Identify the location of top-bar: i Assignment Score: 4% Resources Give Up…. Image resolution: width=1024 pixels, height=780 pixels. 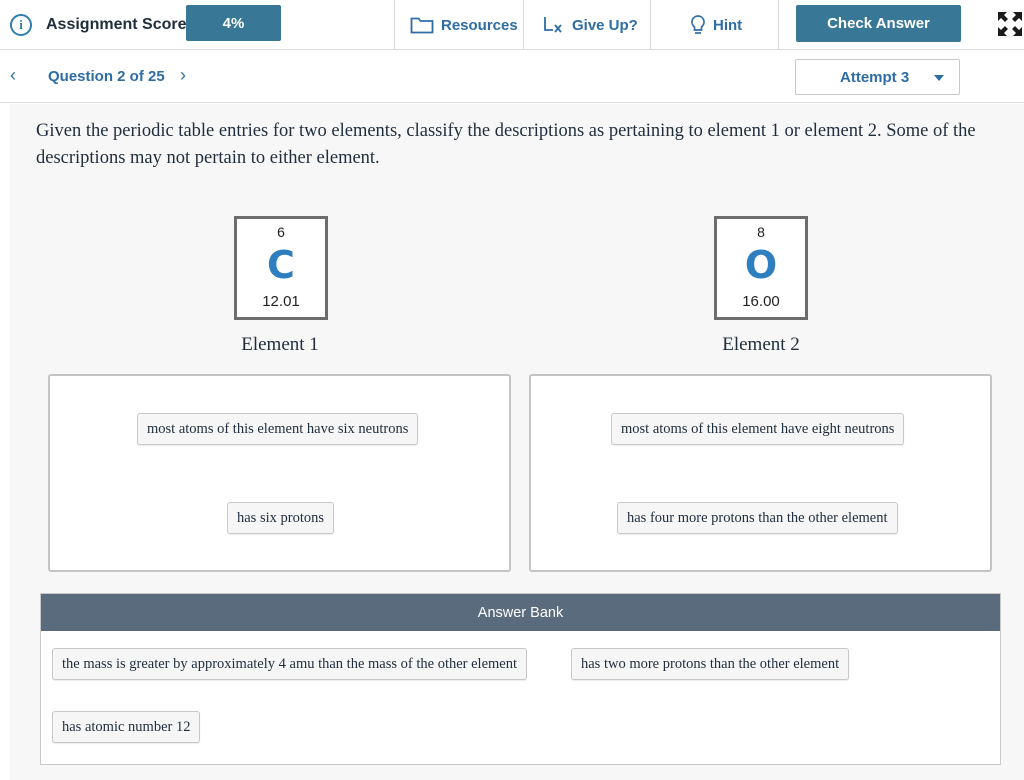
(512, 25).